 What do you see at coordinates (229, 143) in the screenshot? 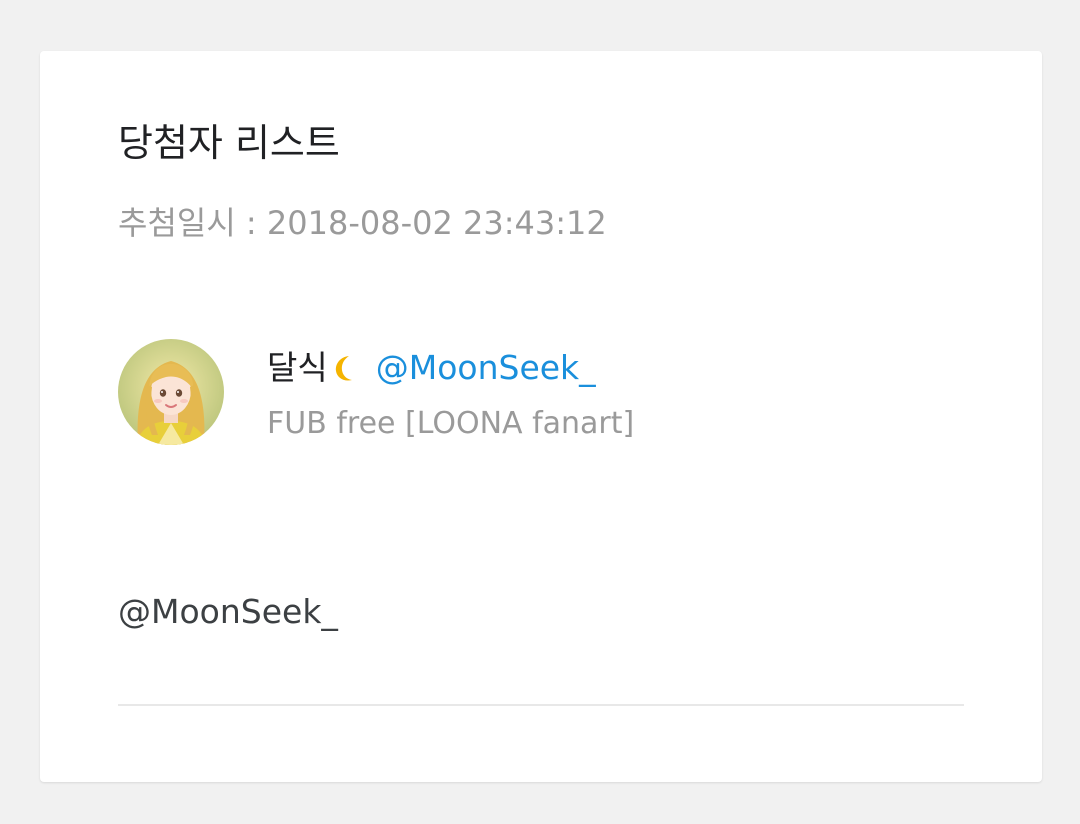
I see `page-title: 당첨자 리스트` at bounding box center [229, 143].